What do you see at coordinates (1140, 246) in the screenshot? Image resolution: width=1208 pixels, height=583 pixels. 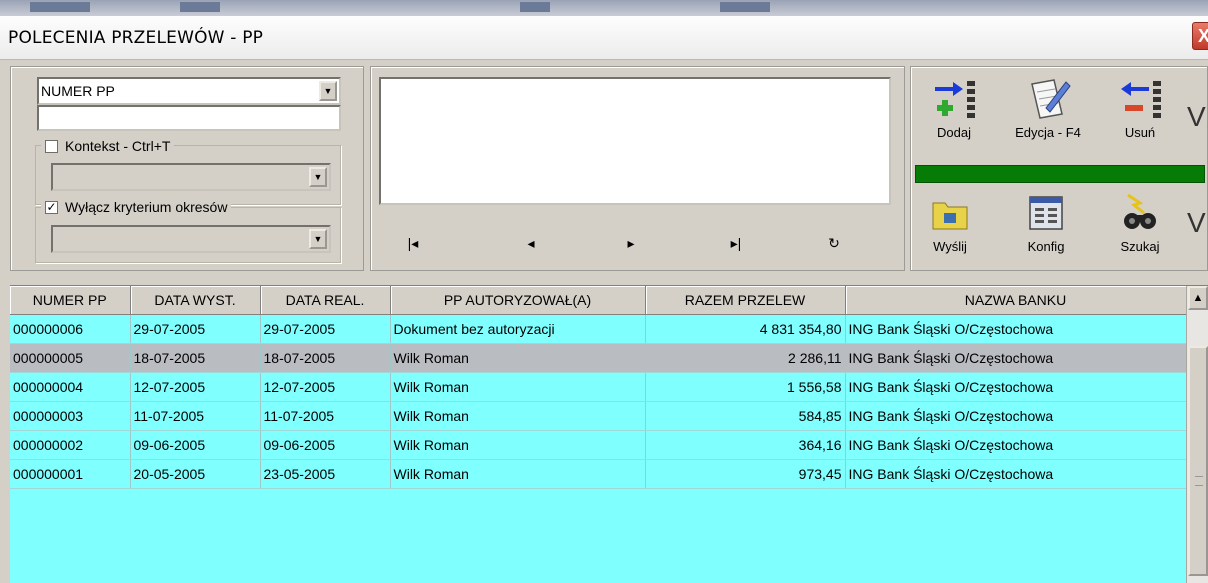 I see `search-button-label: Szukaj` at bounding box center [1140, 246].